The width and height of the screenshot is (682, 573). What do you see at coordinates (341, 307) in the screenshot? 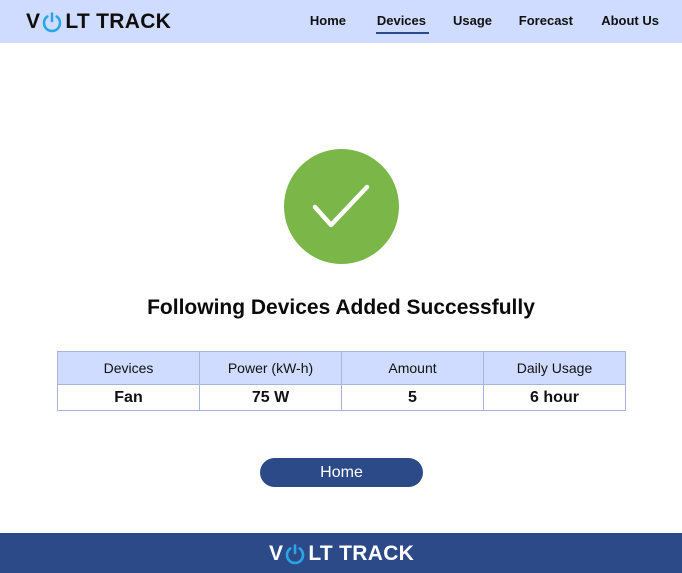
I see `success-message: Following Devices Added Successfully` at bounding box center [341, 307].